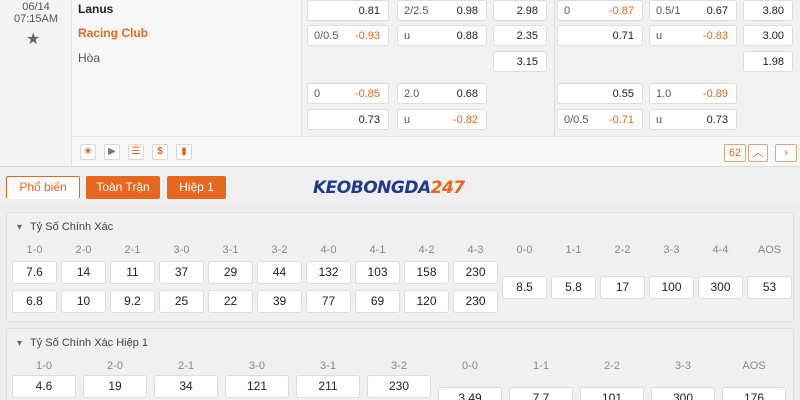 The image size is (800, 400). Describe the element at coordinates (442, 10) in the screenshot. I see `odds-cell-over: 2/2.5 0.98` at that location.